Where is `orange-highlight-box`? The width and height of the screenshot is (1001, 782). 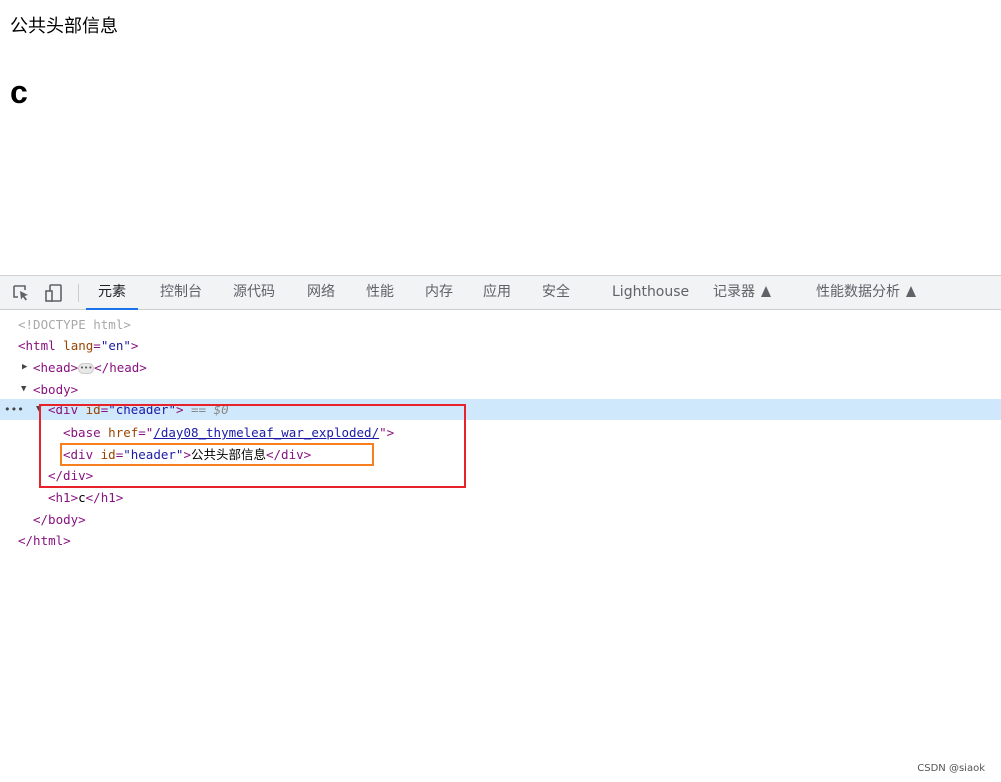
orange-highlight-box is located at coordinates (217, 454).